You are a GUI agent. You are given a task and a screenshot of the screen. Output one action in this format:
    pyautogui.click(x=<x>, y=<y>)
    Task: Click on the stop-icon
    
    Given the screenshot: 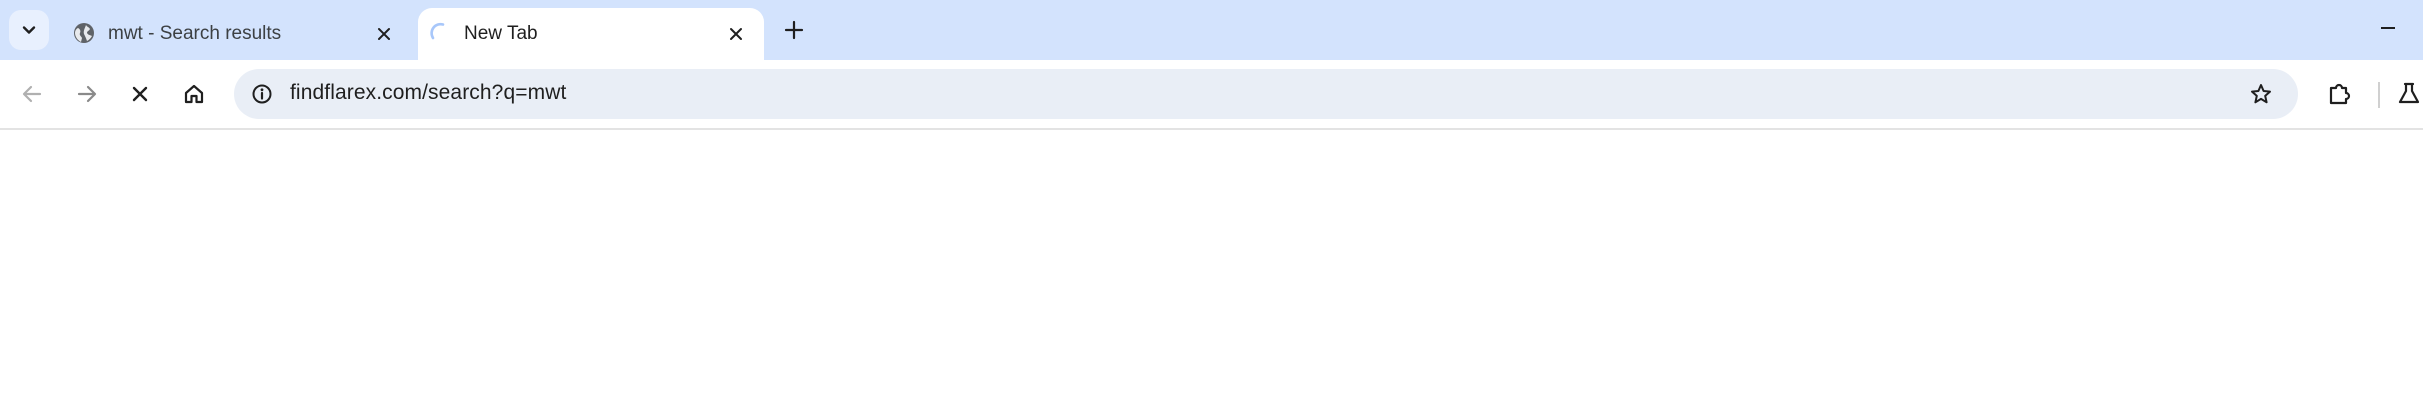 What is the action you would take?
    pyautogui.click(x=140, y=94)
    